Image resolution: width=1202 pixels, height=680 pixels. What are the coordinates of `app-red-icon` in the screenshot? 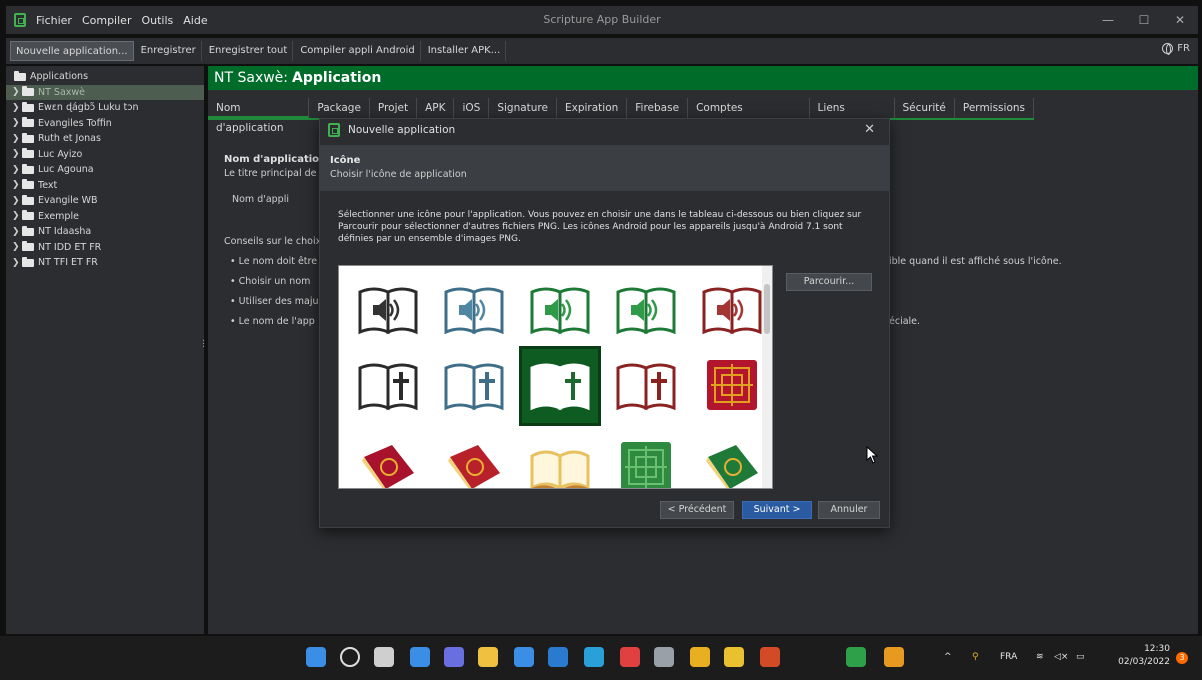 It's located at (630, 657).